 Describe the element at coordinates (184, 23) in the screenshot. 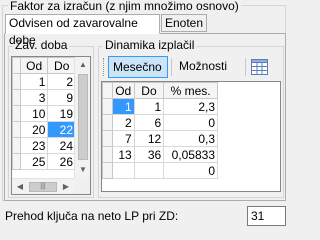

I see `tab-enoten: Enoten` at that location.